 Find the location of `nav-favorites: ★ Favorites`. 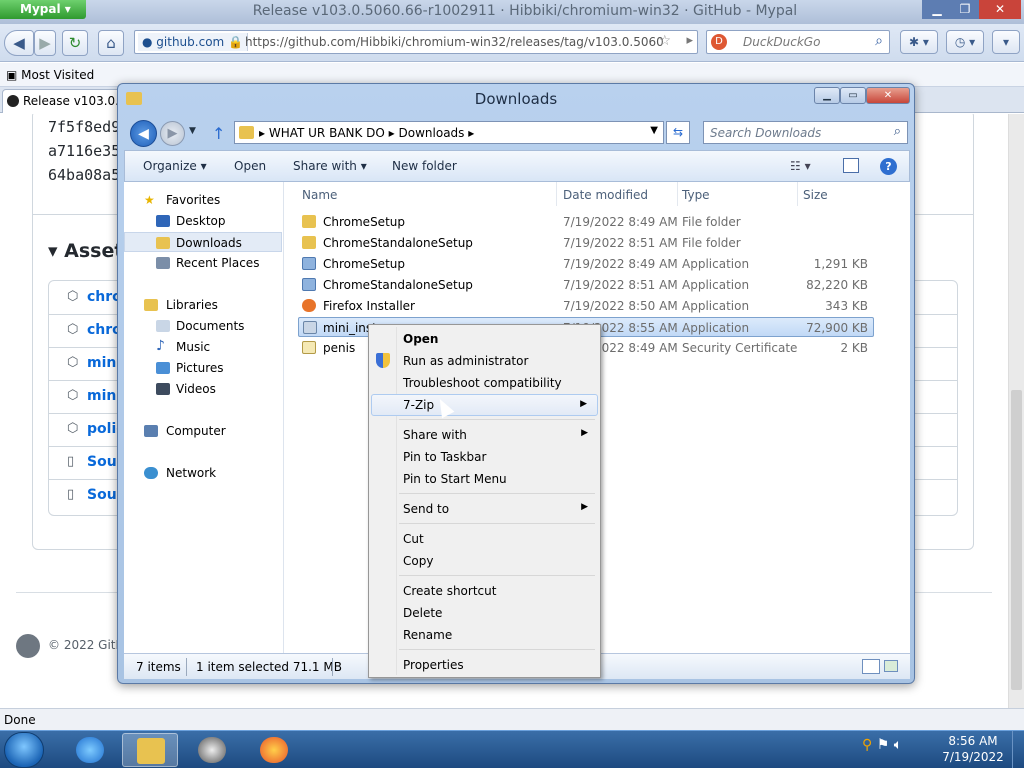

nav-favorites: ★ Favorites is located at coordinates (203, 200).